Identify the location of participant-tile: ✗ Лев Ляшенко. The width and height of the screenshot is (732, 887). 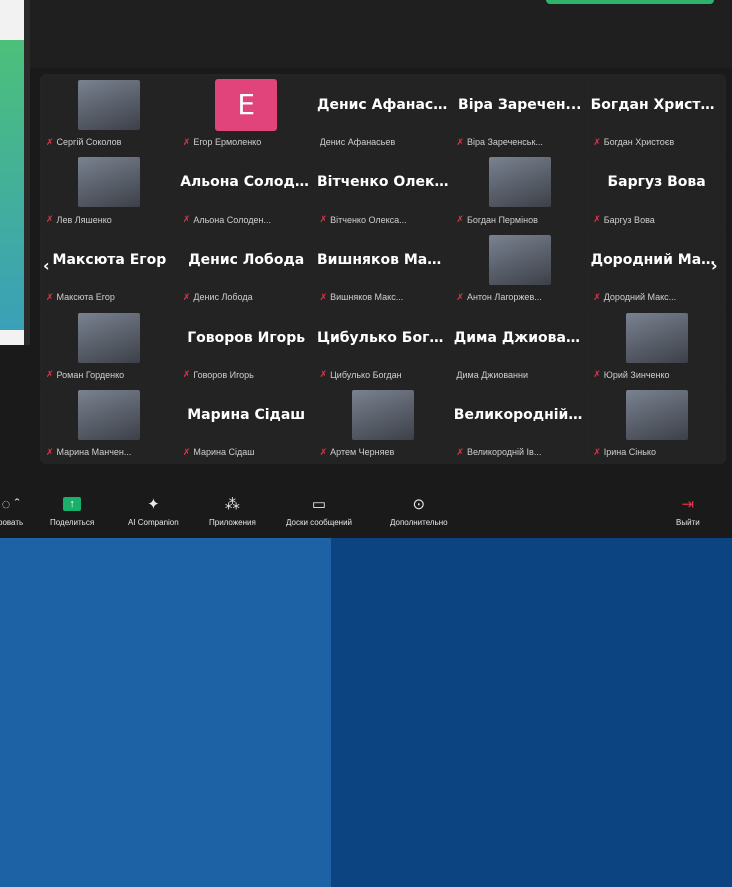
(109, 191).